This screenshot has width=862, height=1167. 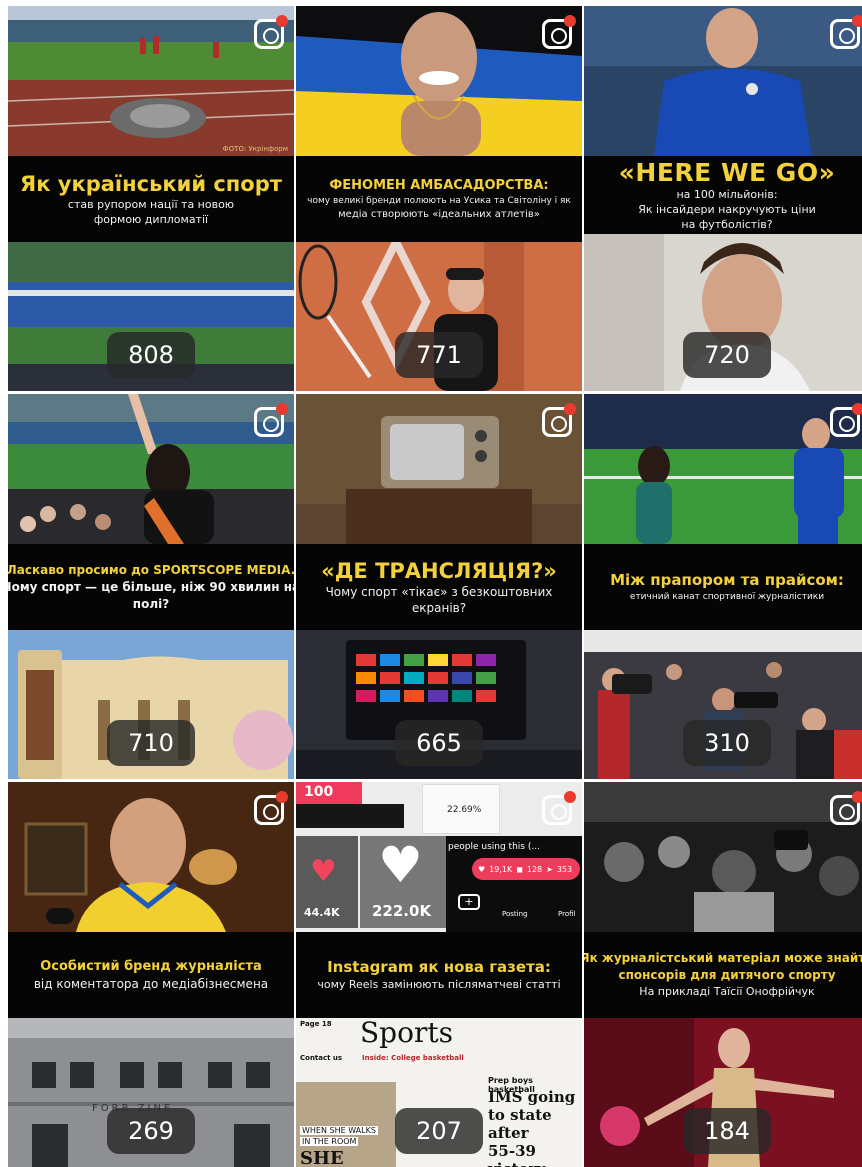 What do you see at coordinates (322, 1157) in the screenshot?
I see `sidebar-line-3: SHE` at bounding box center [322, 1157].